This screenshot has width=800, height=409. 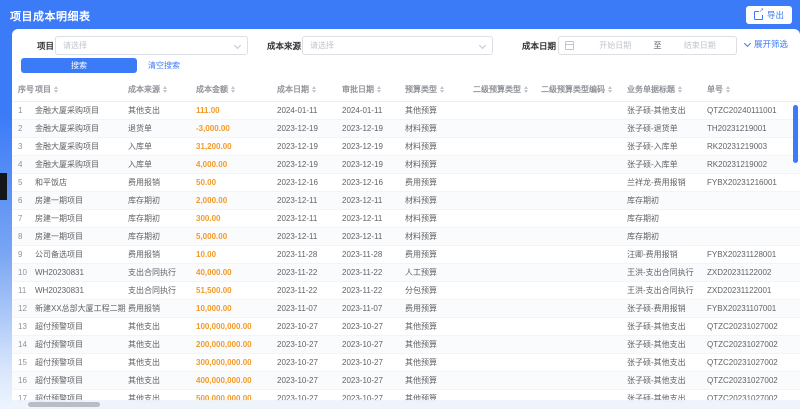 What do you see at coordinates (652, 128) in the screenshot?
I see `cell-doc-title: 张子硕-退货单` at bounding box center [652, 128].